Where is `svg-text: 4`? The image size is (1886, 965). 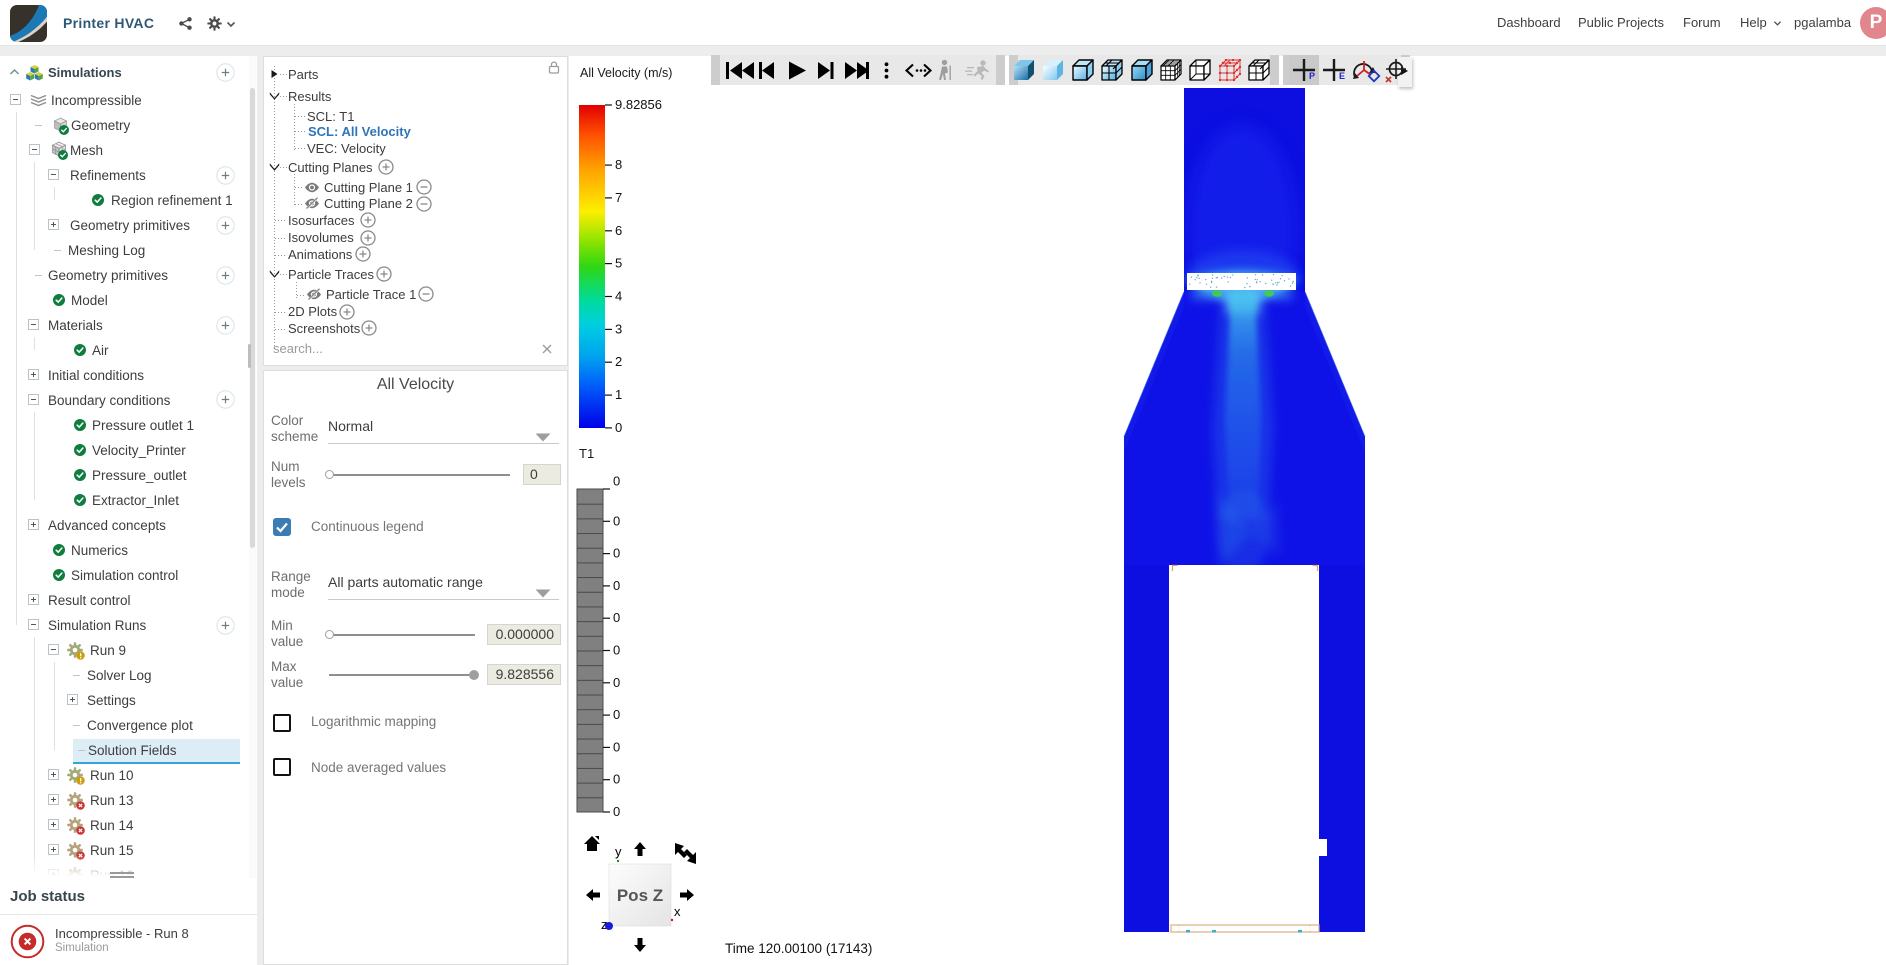 svg-text: 4 is located at coordinates (618, 296).